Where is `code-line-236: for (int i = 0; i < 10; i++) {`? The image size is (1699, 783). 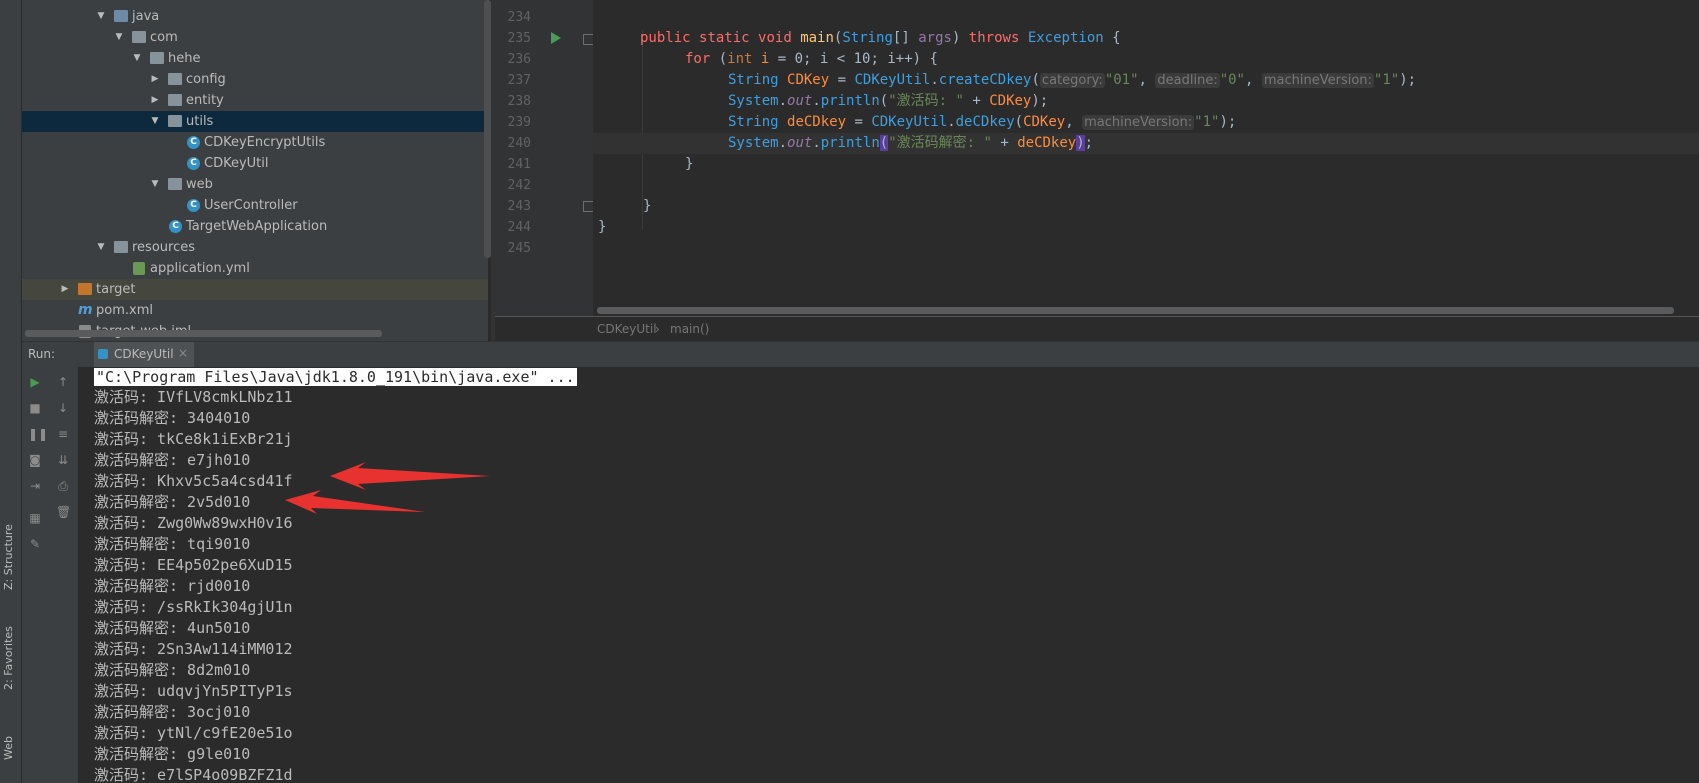 code-line-236: for (int i = 0; i < 10; i++) { is located at coordinates (811, 59).